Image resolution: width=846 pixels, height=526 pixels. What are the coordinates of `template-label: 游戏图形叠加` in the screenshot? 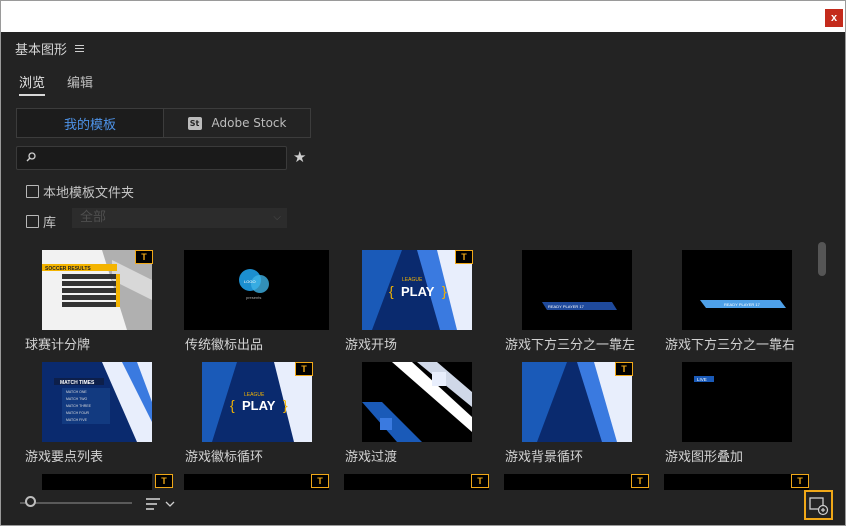 It's located at (704, 457).